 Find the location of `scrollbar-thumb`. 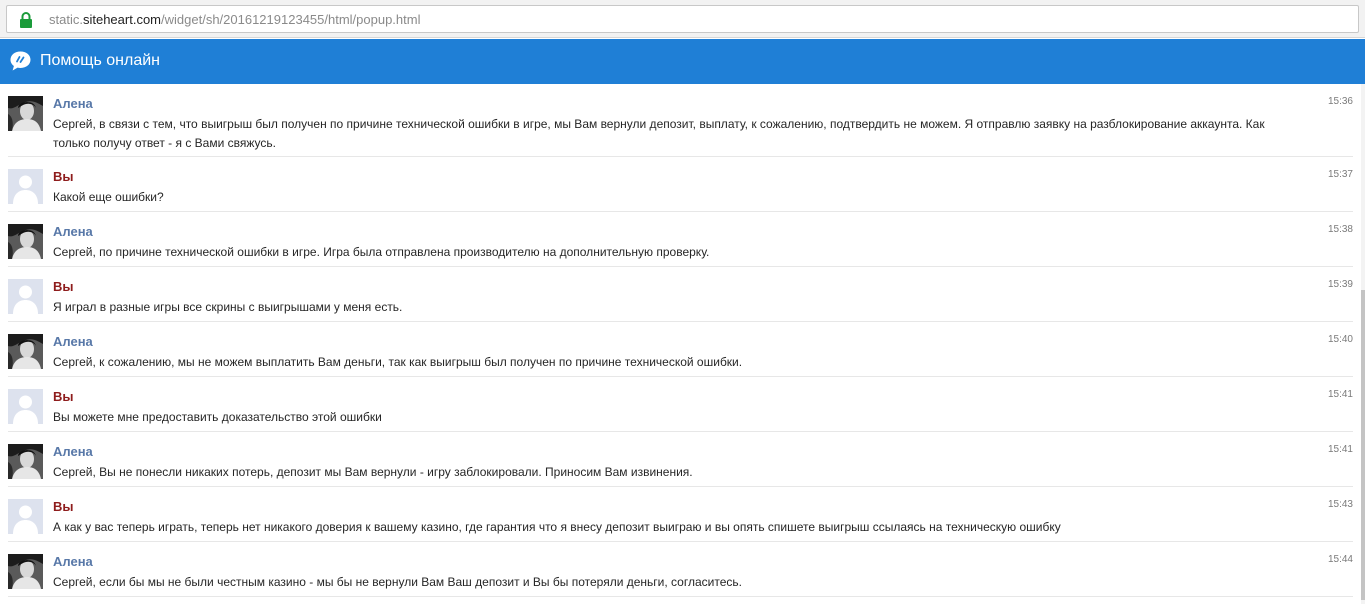

scrollbar-thumb is located at coordinates (1363, 445).